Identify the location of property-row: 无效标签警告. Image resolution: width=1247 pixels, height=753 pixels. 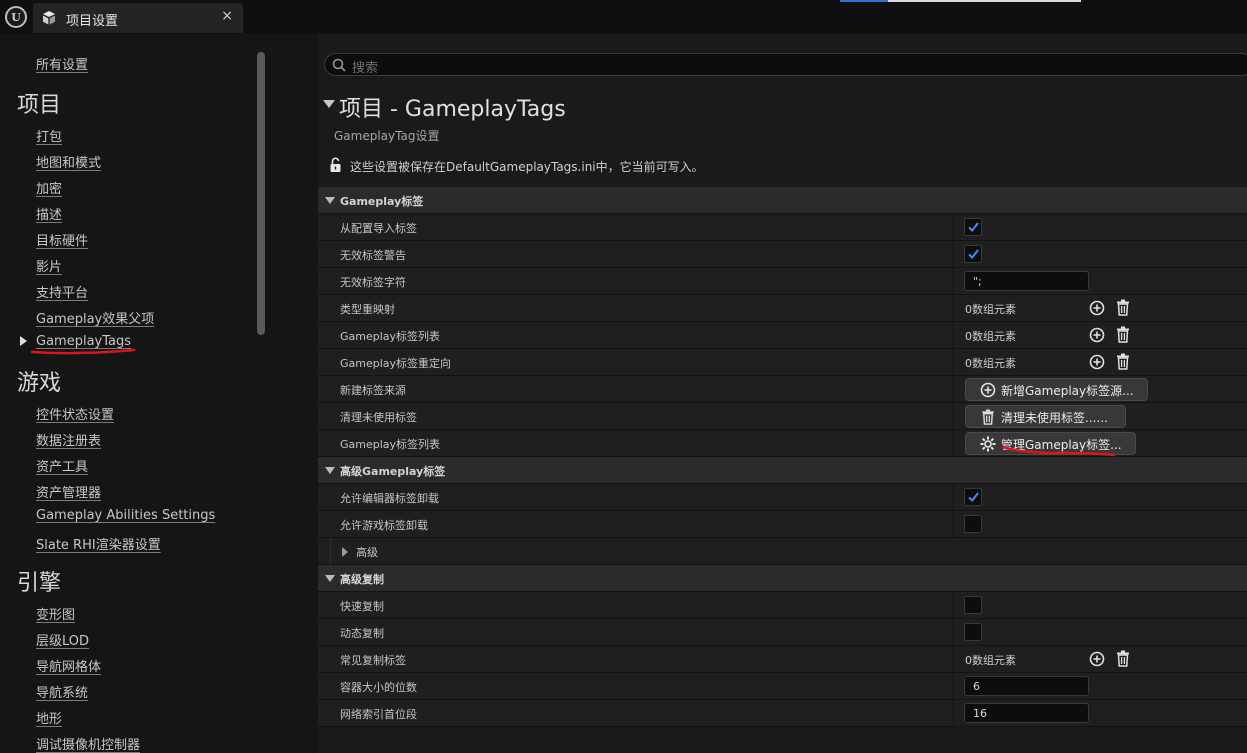
(782, 254).